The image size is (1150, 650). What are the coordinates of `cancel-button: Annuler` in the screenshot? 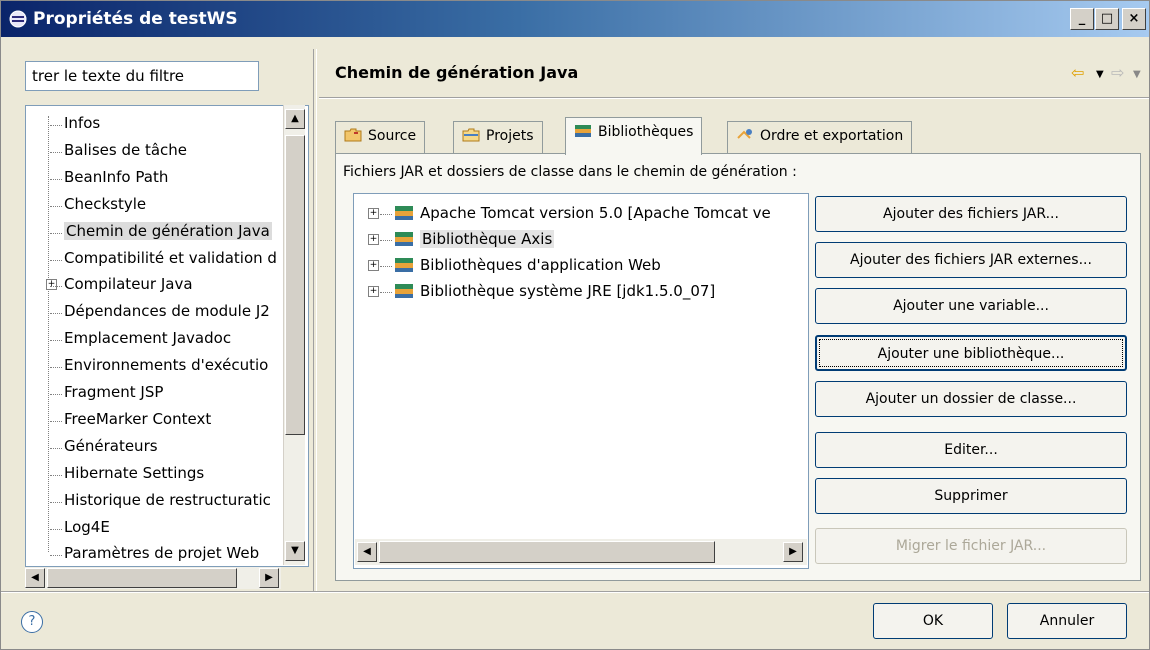 It's located at (1067, 621).